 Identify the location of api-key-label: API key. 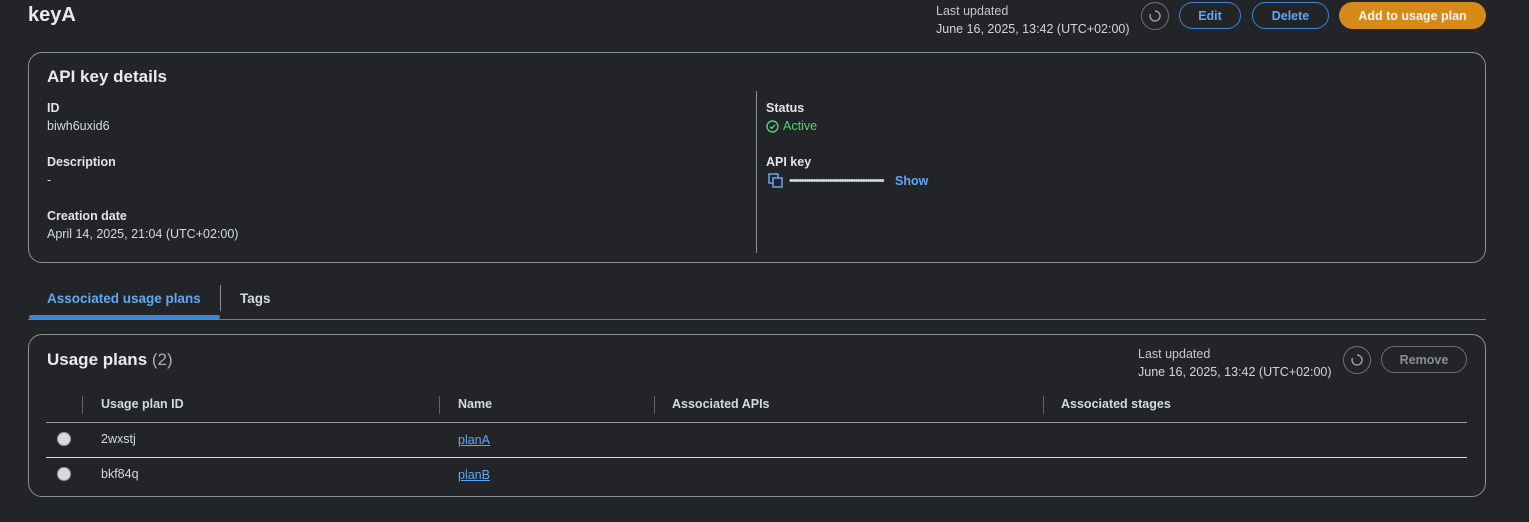
(789, 162).